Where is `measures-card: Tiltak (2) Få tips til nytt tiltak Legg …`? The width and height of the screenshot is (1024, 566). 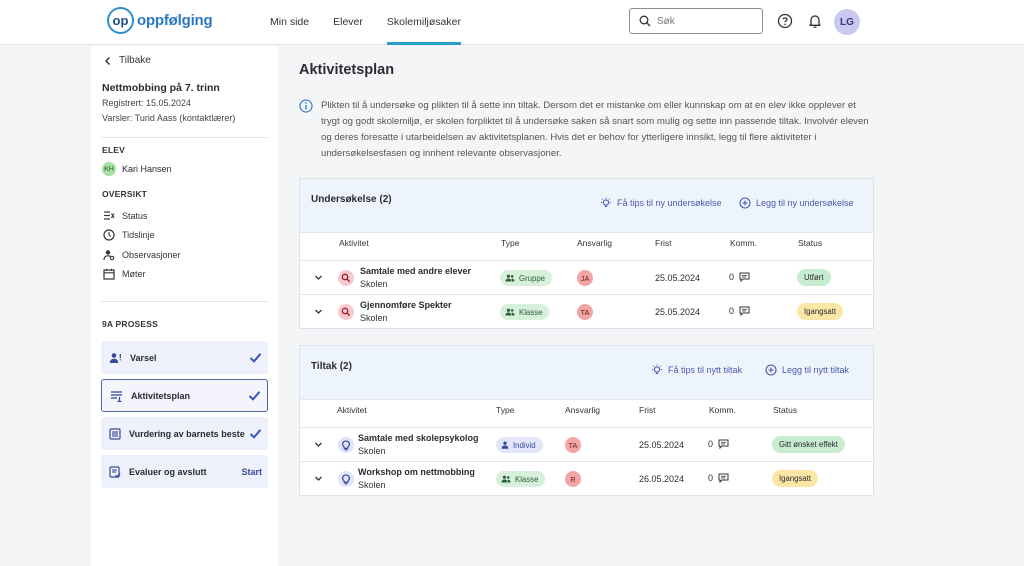
measures-card: Tiltak (2) Få tips til nytt tiltak Legg … is located at coordinates (586, 420).